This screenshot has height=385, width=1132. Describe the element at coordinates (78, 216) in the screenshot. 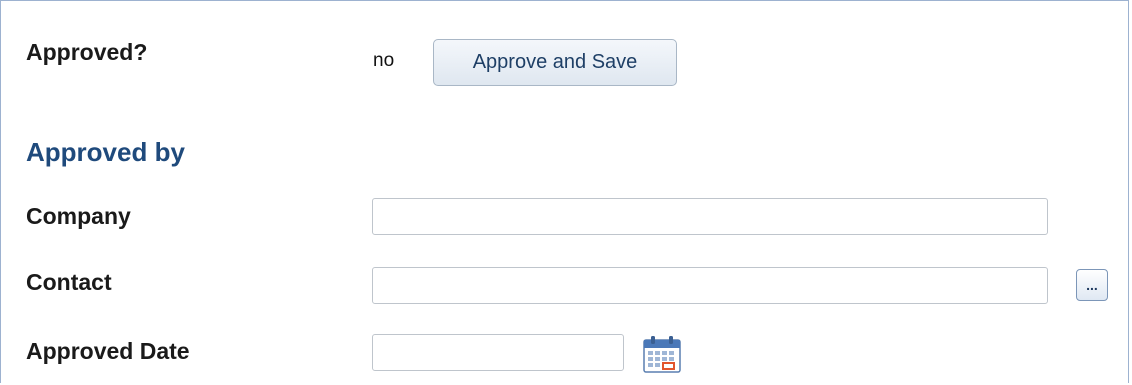

I see `company-label: Company` at that location.